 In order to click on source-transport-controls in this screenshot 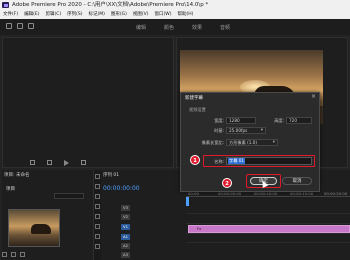, I will do `click(58, 163)`.